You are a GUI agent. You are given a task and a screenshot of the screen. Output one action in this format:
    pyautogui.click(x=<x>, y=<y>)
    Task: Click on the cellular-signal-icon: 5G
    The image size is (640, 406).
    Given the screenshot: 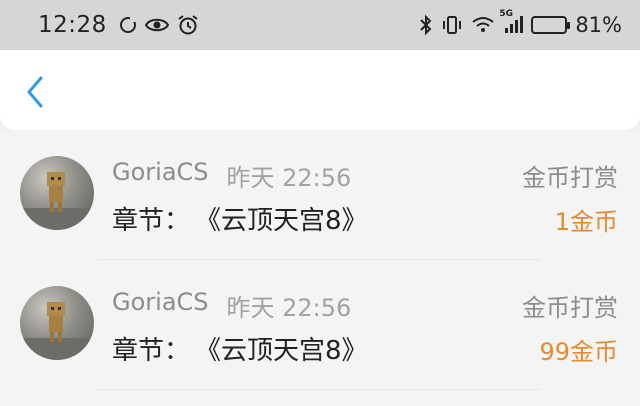 What is the action you would take?
    pyautogui.click(x=511, y=22)
    